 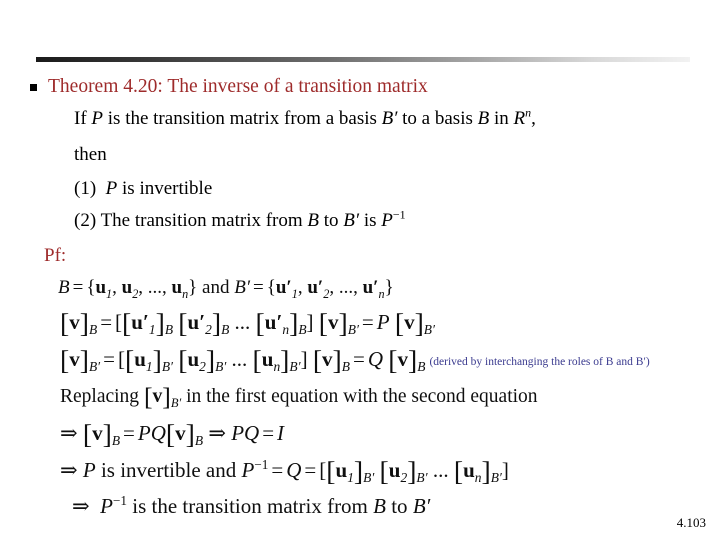 I want to click on eq5-v2: v, so click(x=180, y=433).